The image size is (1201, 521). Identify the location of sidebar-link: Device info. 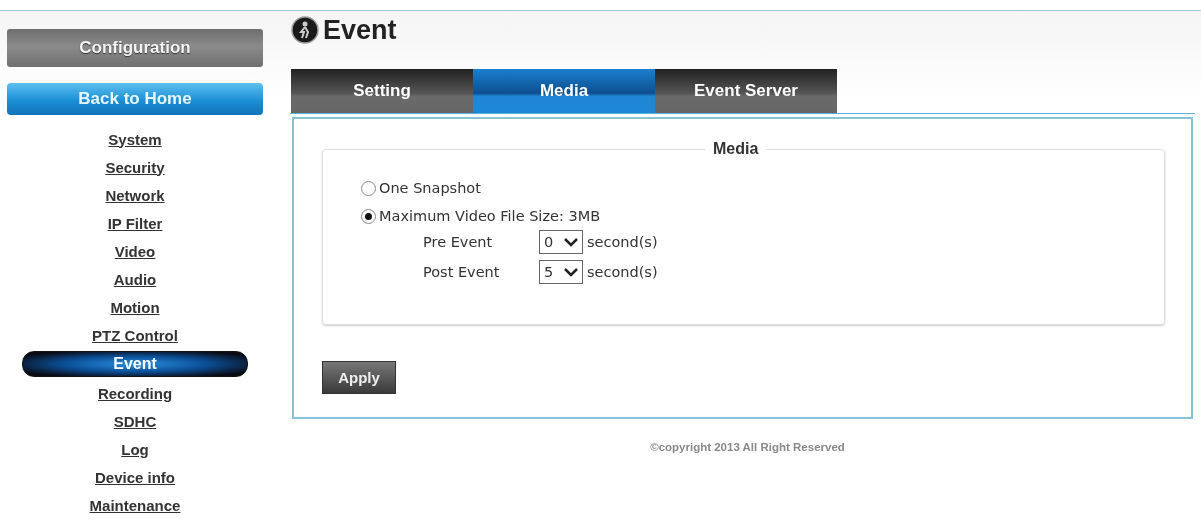
(135, 477).